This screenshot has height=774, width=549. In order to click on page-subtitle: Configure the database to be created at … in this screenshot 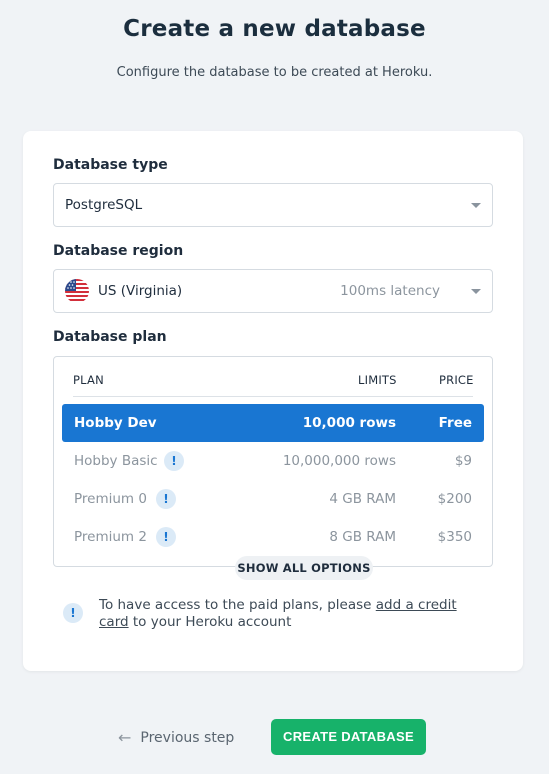, I will do `click(274, 72)`.